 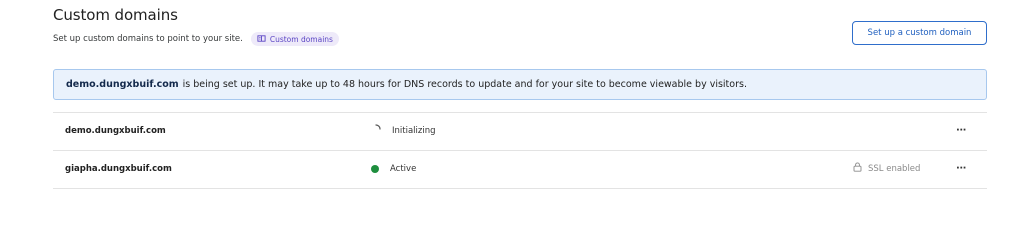 What do you see at coordinates (403, 168) in the screenshot?
I see `status-label: Active` at bounding box center [403, 168].